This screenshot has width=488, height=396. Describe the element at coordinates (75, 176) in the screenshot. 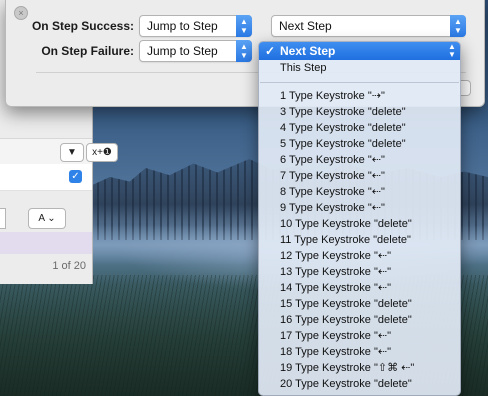

I see `option-checkbox: ✓` at that location.